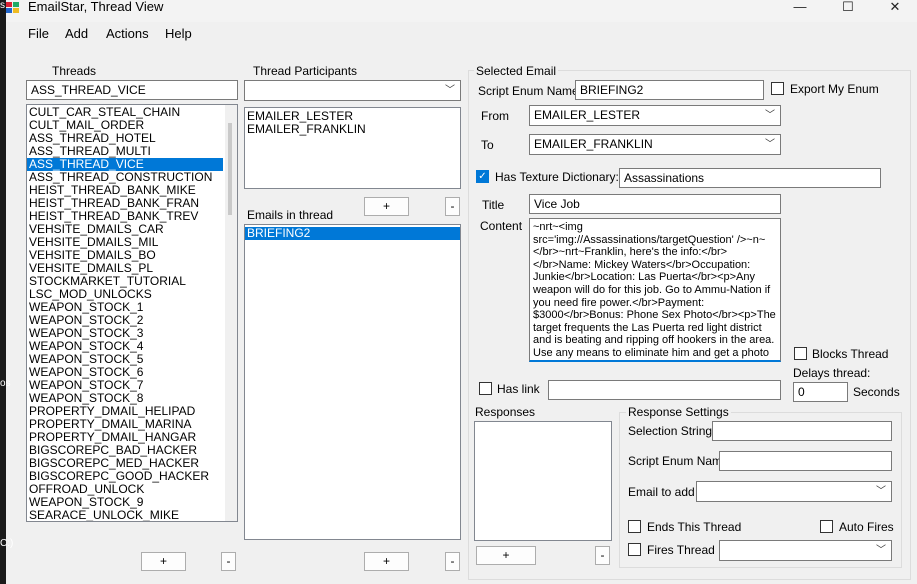  What do you see at coordinates (5, 383) in the screenshot?
I see `edge-text-middle: os` at bounding box center [5, 383].